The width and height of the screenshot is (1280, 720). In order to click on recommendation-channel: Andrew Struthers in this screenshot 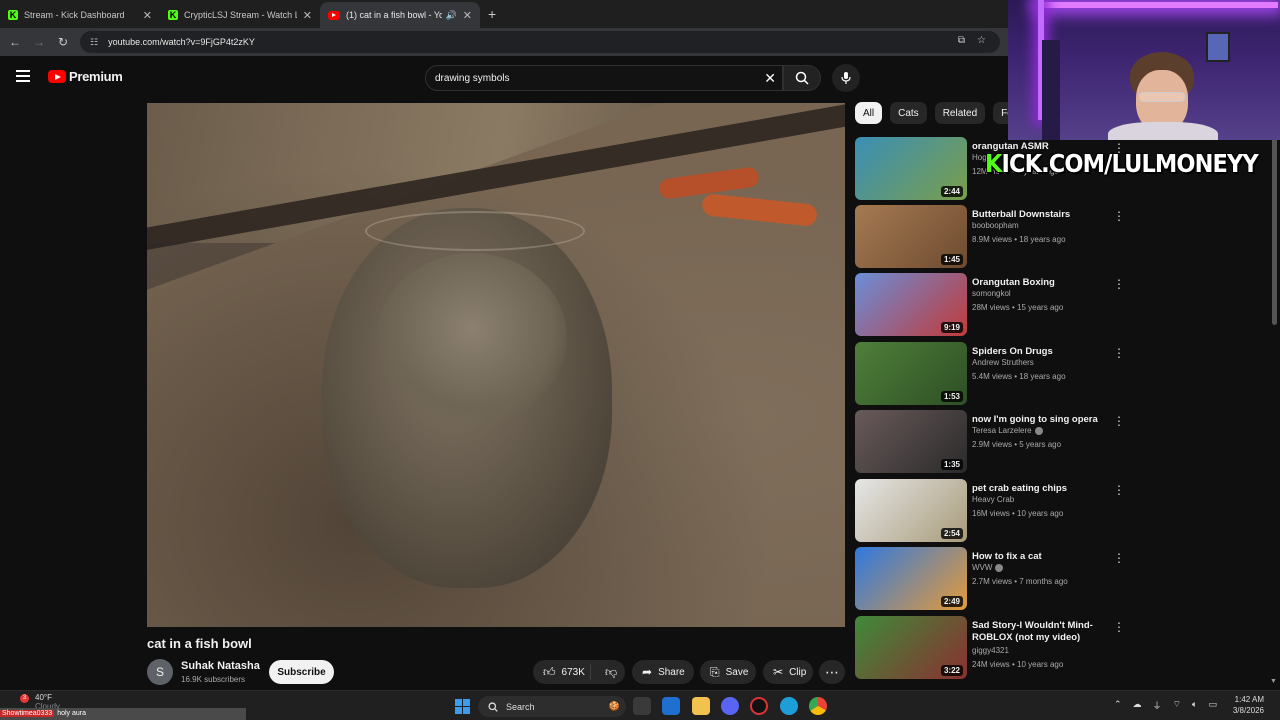, I will do `click(1003, 362)`.